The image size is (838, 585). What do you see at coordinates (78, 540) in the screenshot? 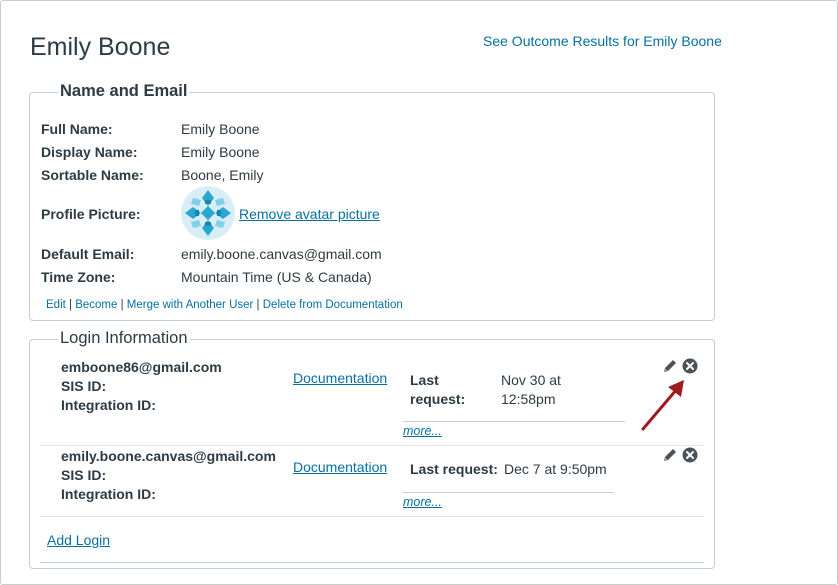
I see `add-login-link: Add Login` at bounding box center [78, 540].